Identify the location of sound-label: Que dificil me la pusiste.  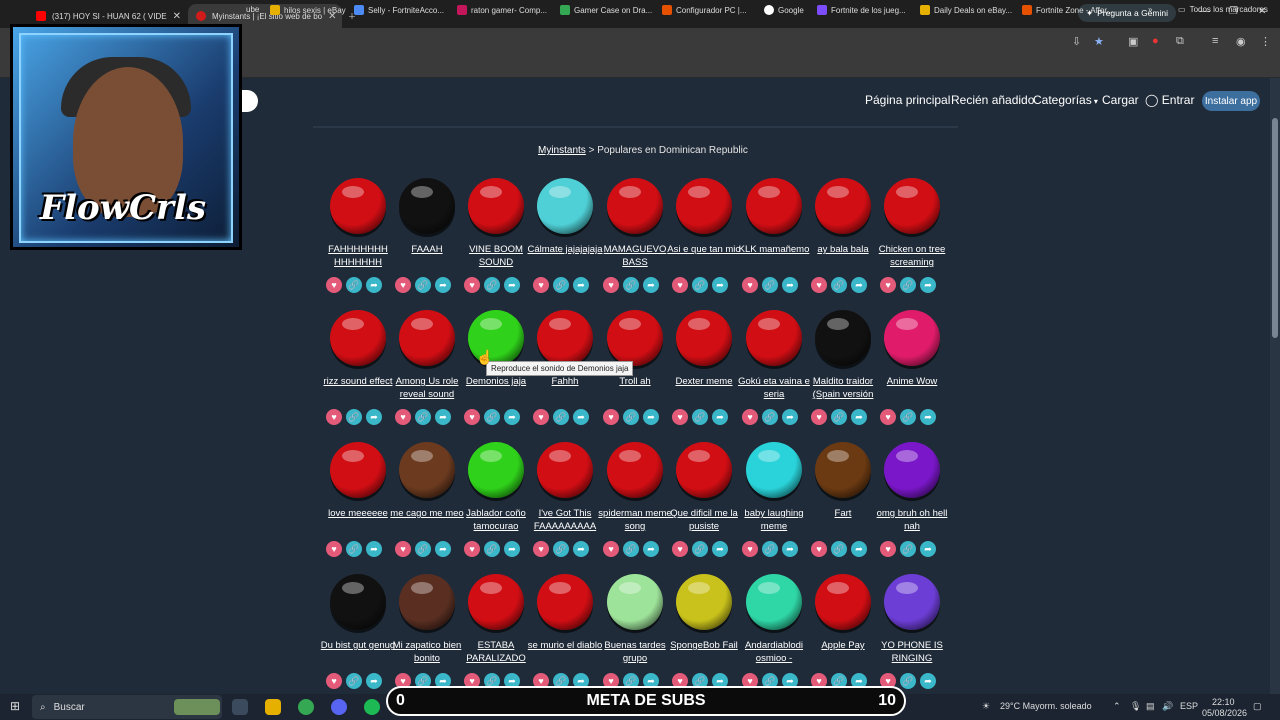
(704, 520).